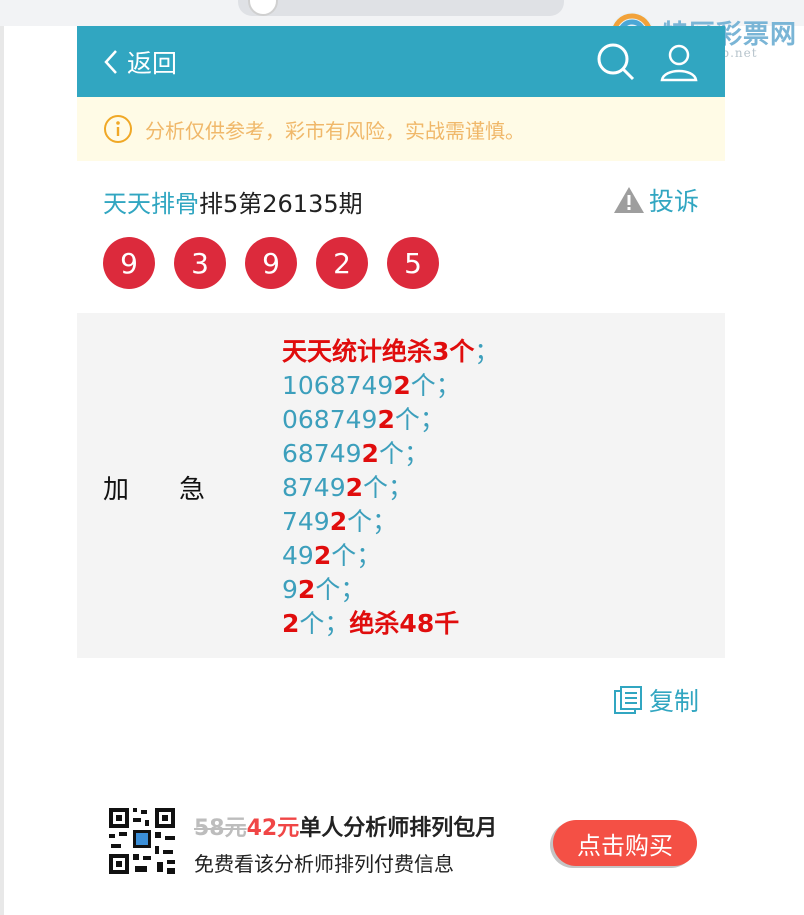  Describe the element at coordinates (324, 864) in the screenshot. I see `promo-subtitle: 免费看该分析师排列付费信息` at that location.